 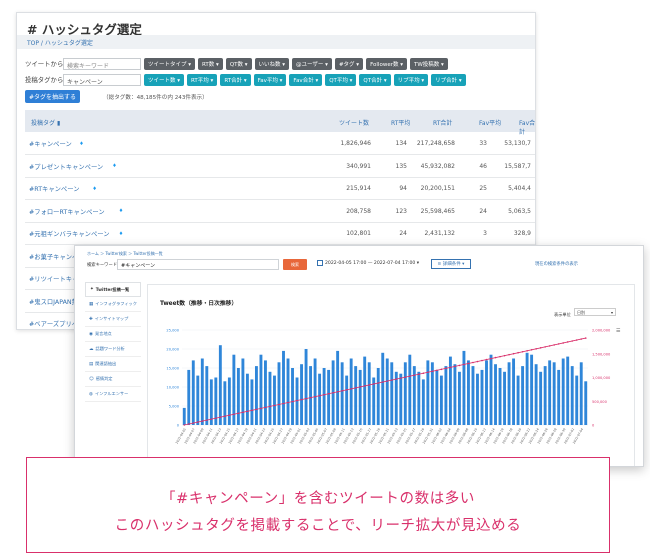 I want to click on front-breadcrumb: ホーム ＞ Twitter検索 ＞ Twitter投稿一覧, so click(x=125, y=254).